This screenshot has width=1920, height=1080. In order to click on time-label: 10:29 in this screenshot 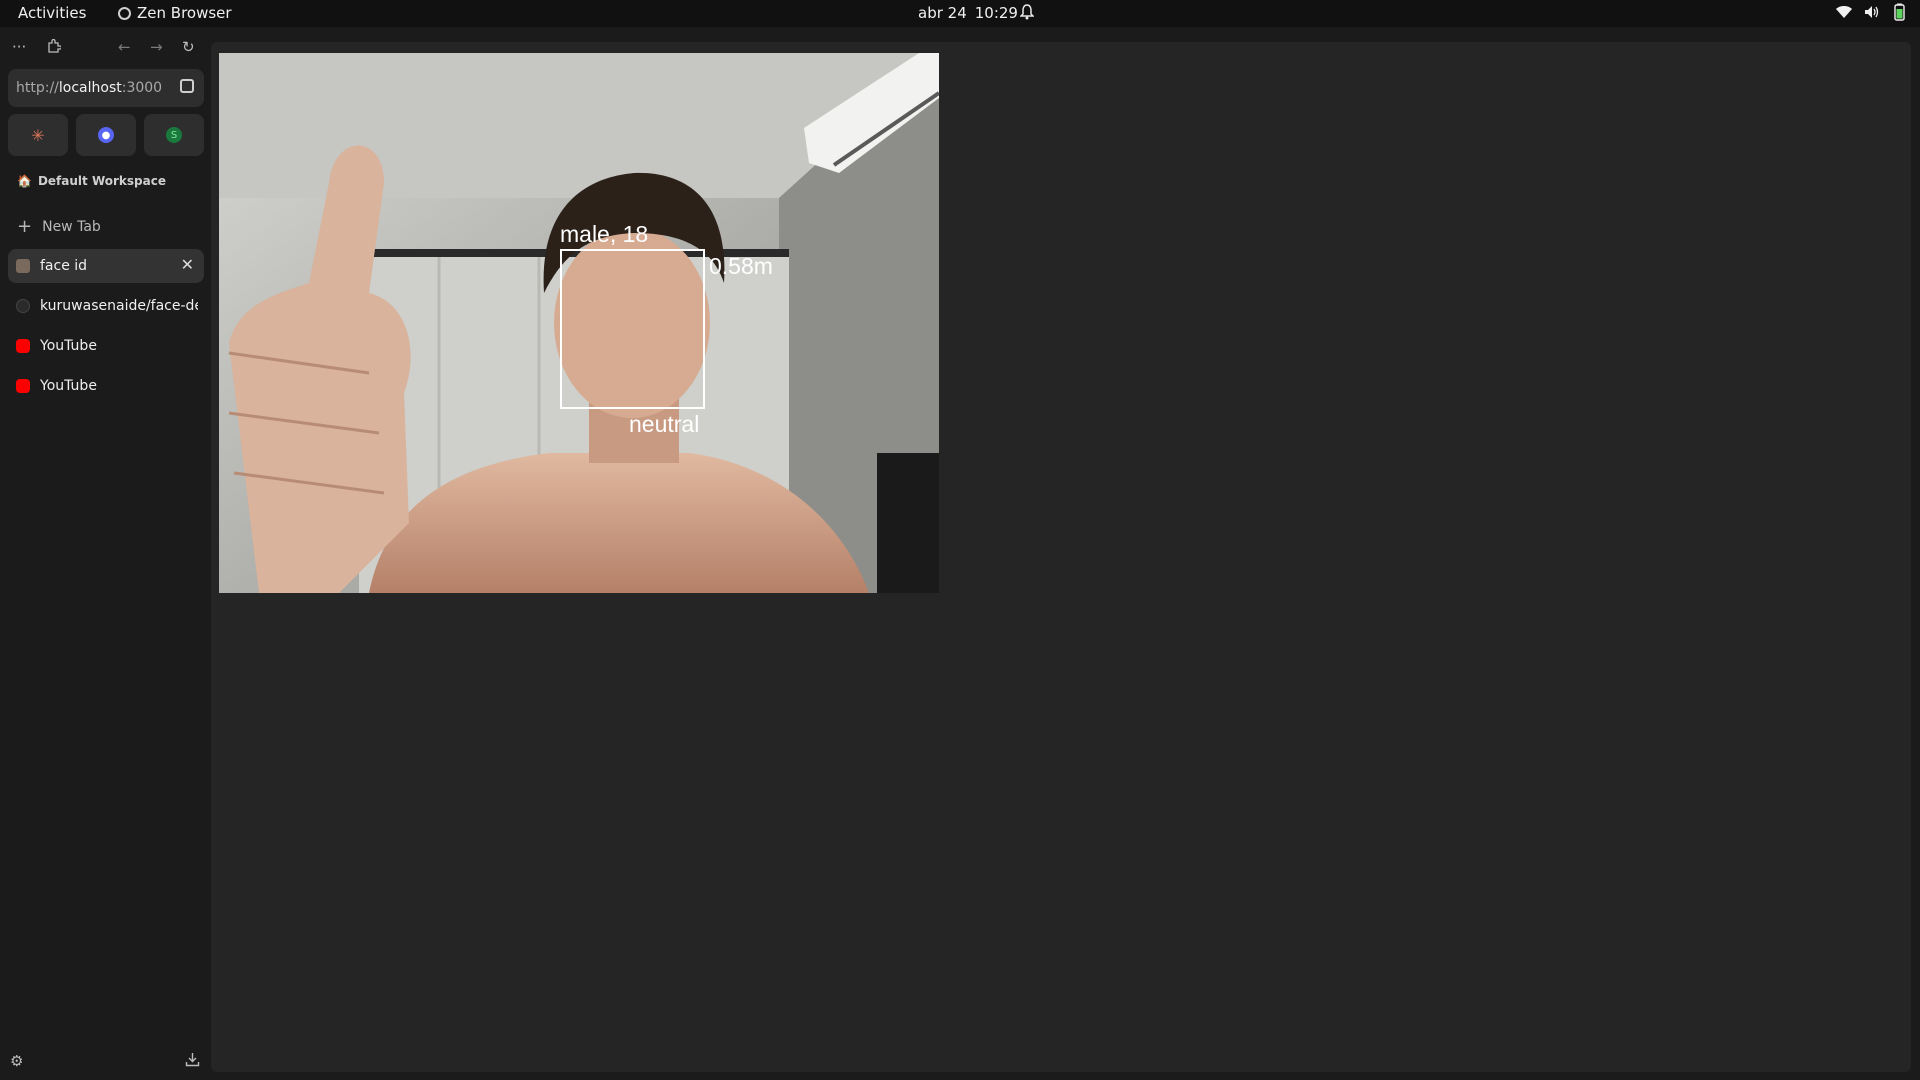, I will do `click(996, 13)`.